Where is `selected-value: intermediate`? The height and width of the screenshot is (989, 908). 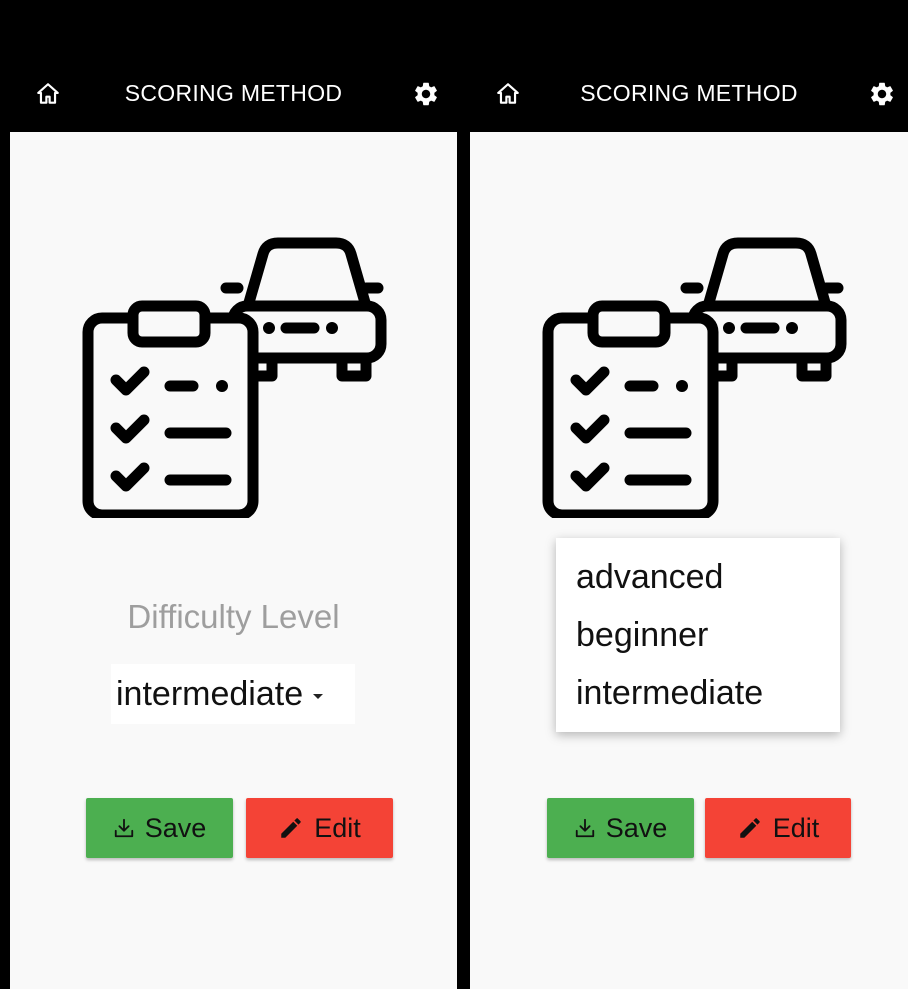 selected-value: intermediate is located at coordinates (210, 693).